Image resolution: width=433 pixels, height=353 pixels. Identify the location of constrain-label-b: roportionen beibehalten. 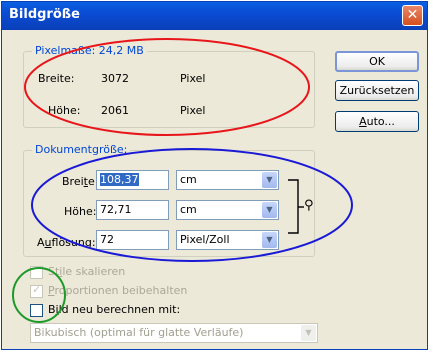
(121, 290).